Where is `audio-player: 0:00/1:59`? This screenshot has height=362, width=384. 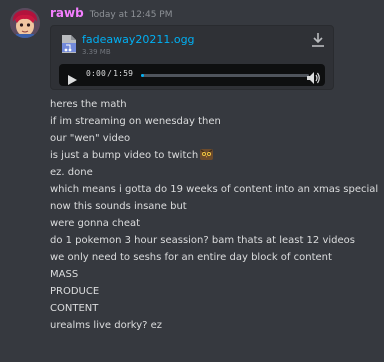 audio-player: 0:00/1:59 is located at coordinates (192, 75).